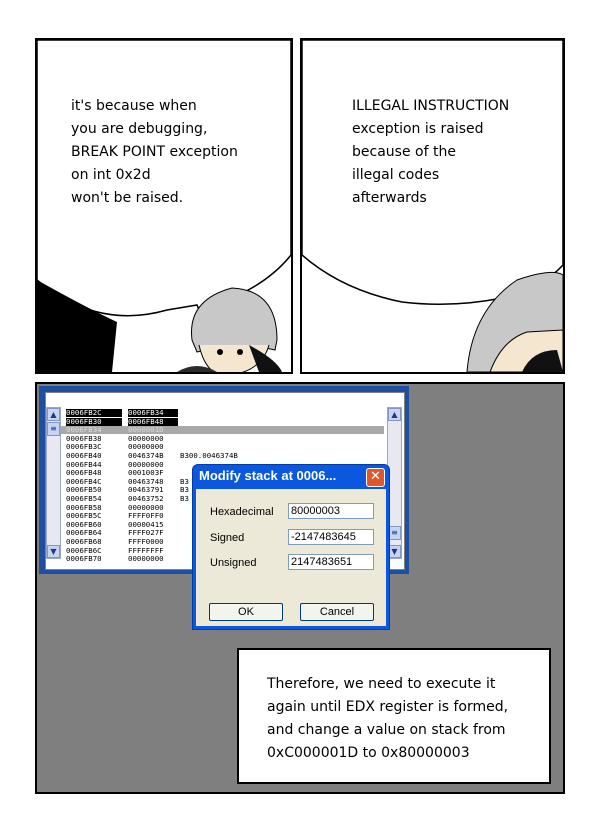 The height and width of the screenshot is (827, 600). I want to click on stack-addr: 0006FB54, so click(84, 498).